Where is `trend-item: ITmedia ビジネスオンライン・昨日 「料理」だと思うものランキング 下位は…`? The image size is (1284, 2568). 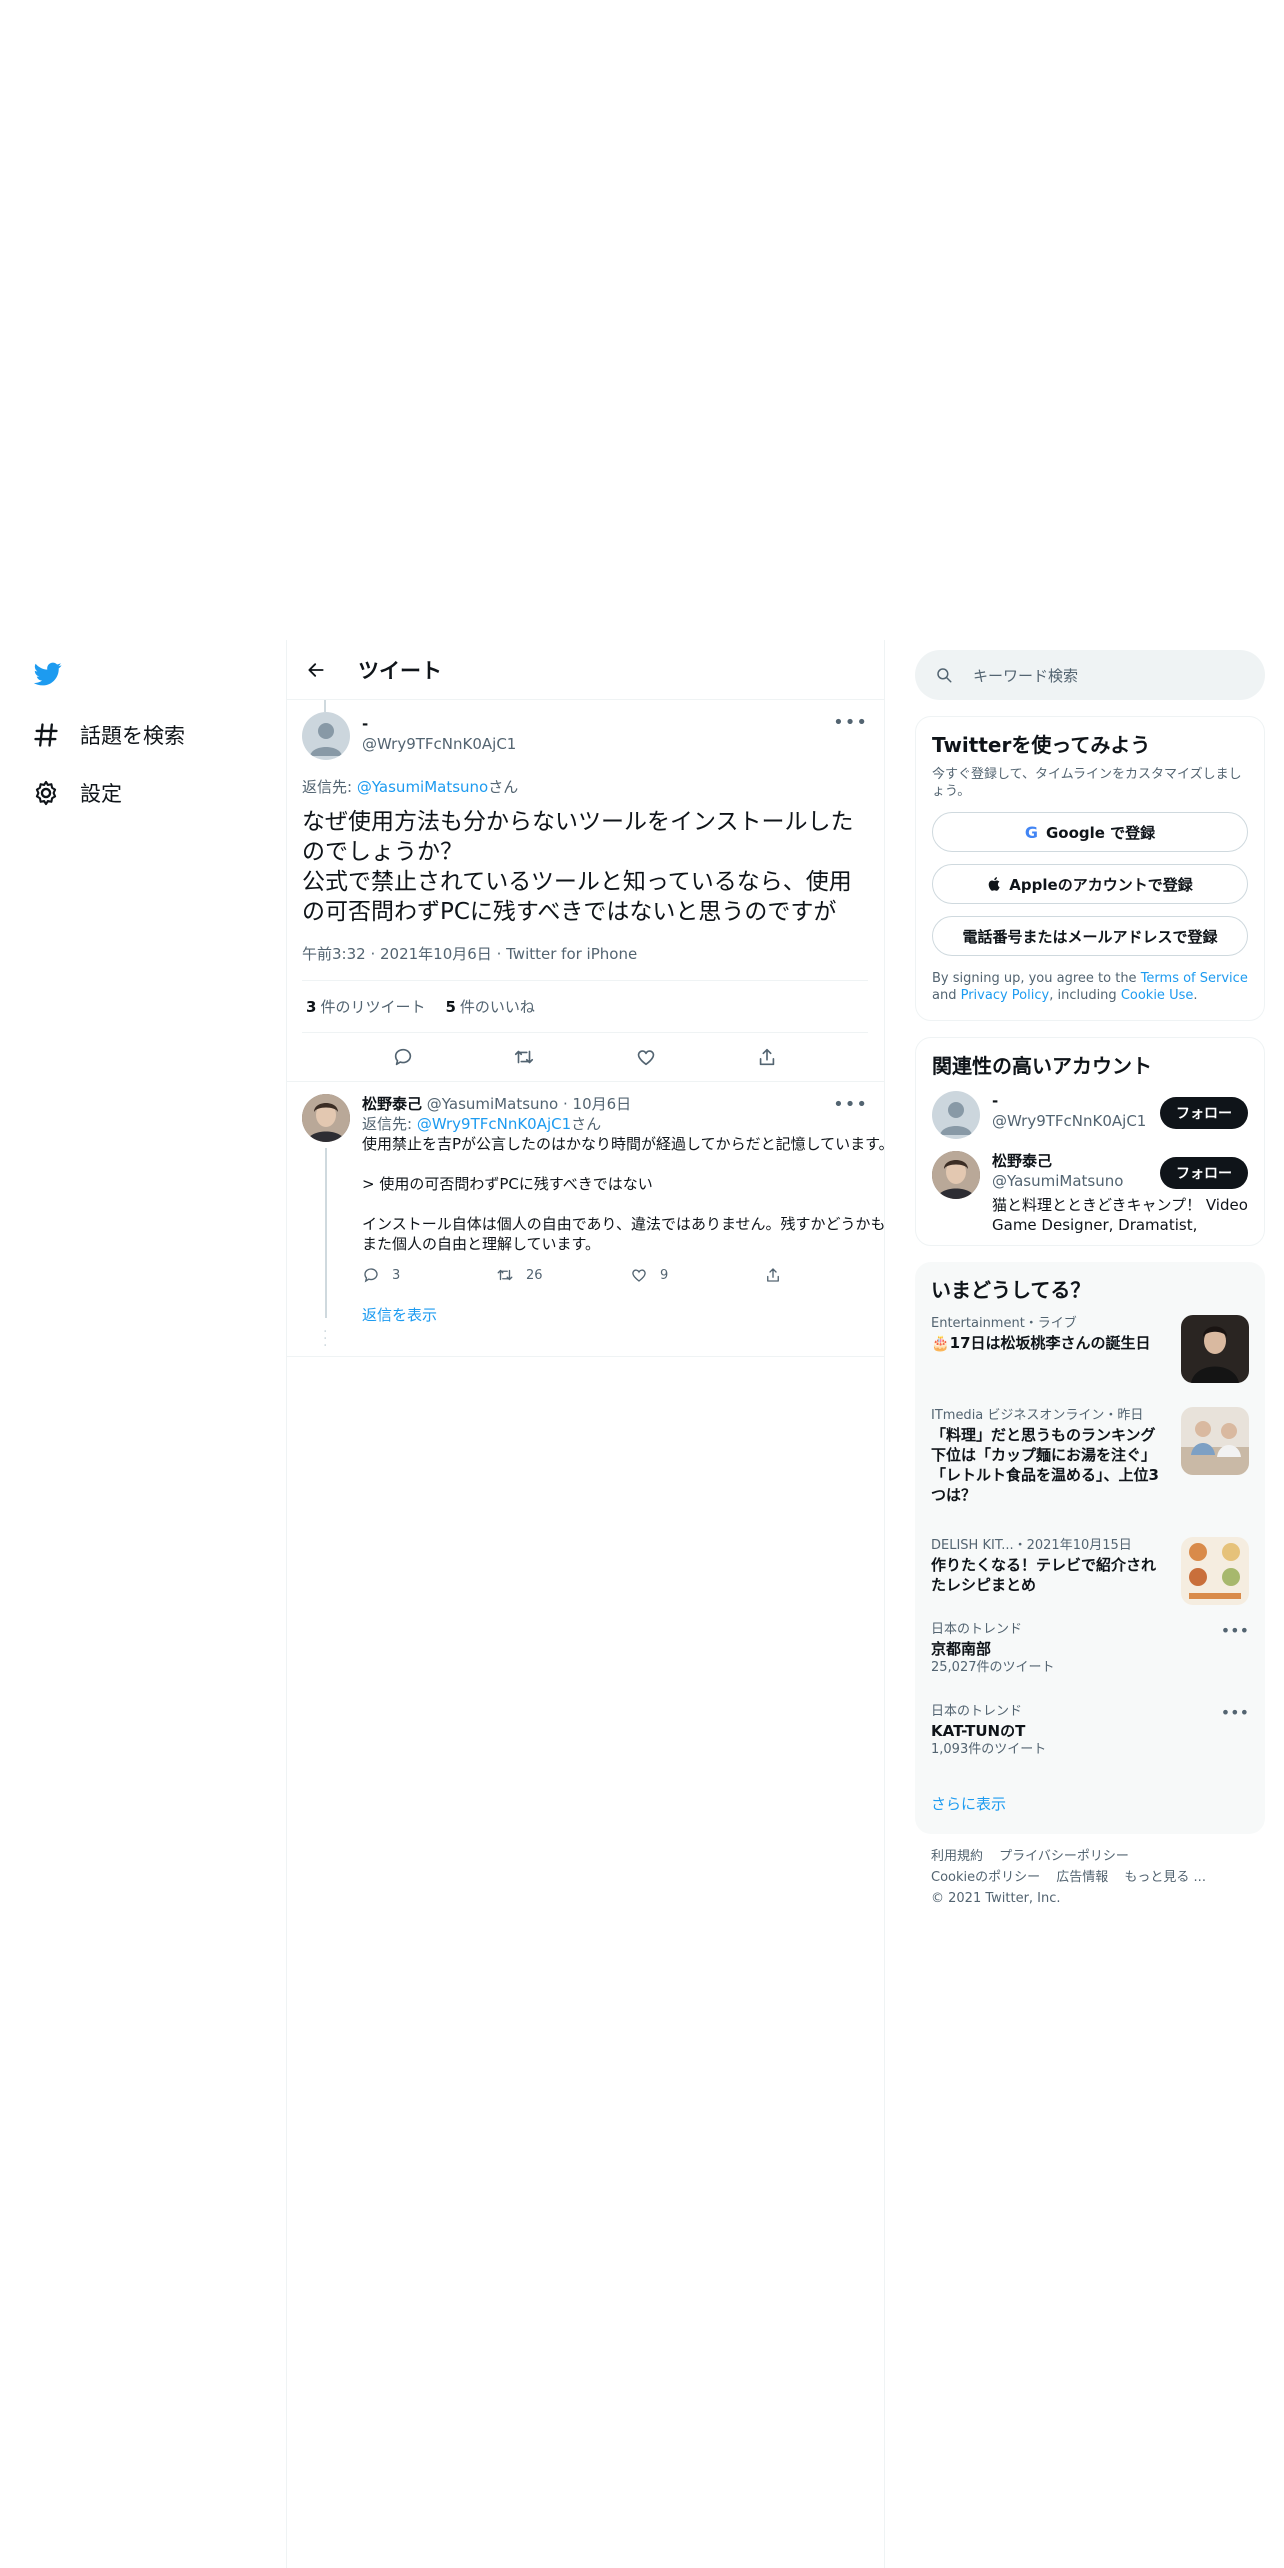
trend-item: ITmedia ビジネスオンライン・昨日 「料理」だと思うものランキング 下位は… is located at coordinates (1090, 1460).